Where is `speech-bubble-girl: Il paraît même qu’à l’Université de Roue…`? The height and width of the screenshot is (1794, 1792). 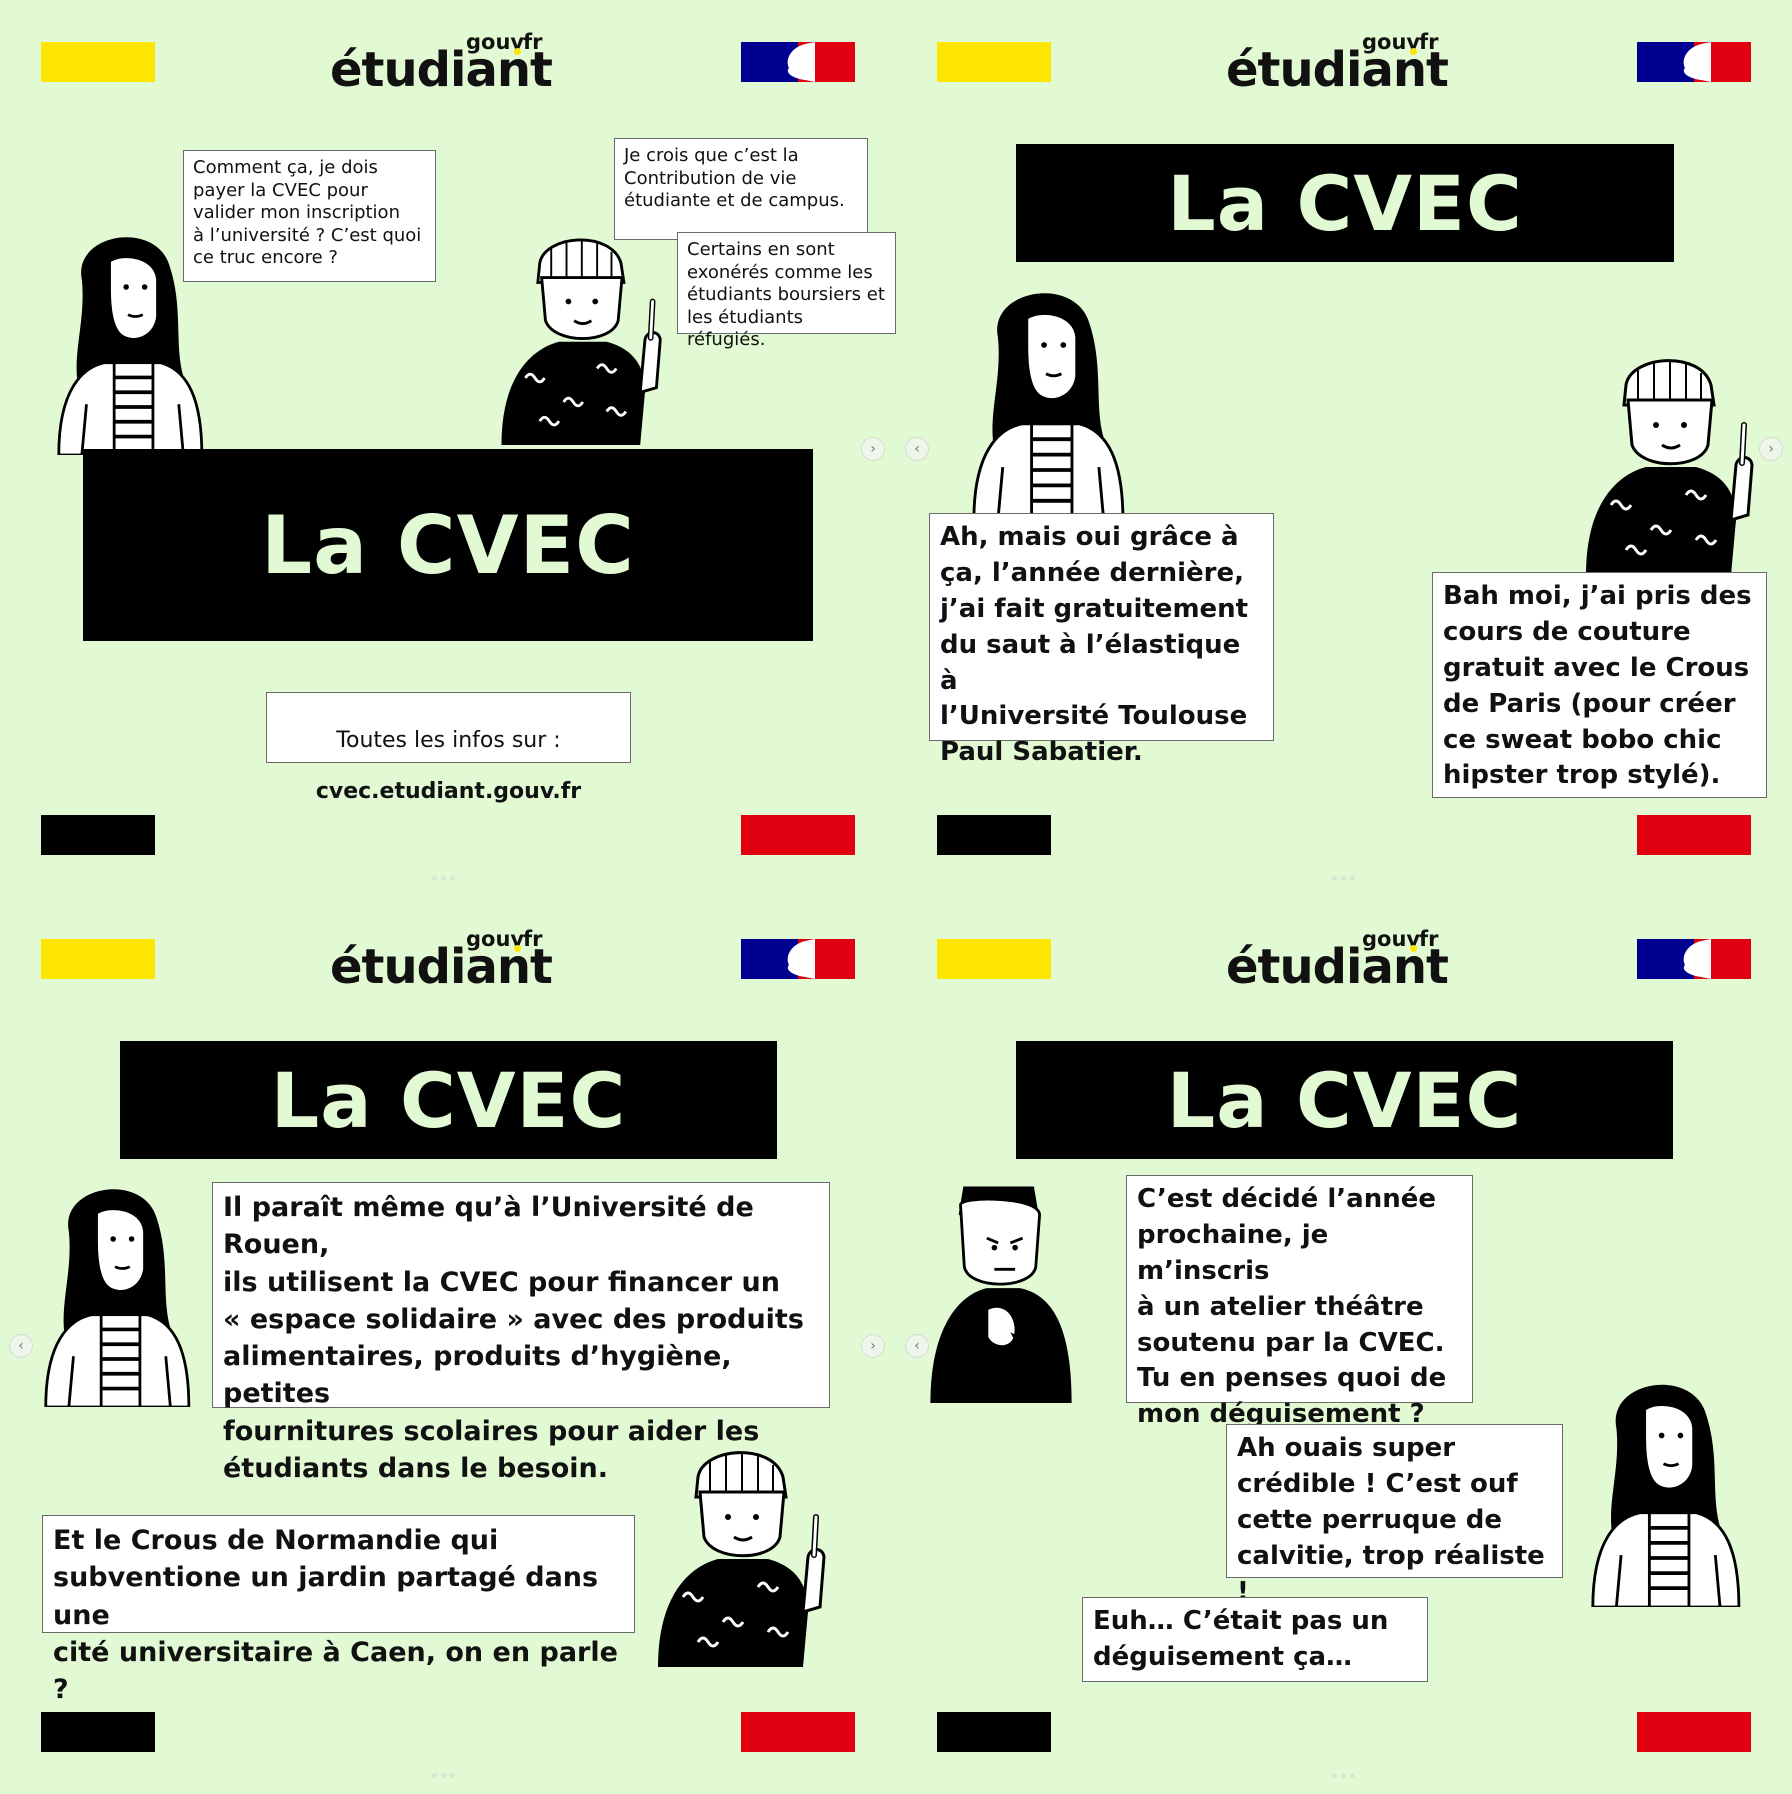
speech-bubble-girl: Il paraît même qu’à l’Université de Roue… is located at coordinates (521, 1333).